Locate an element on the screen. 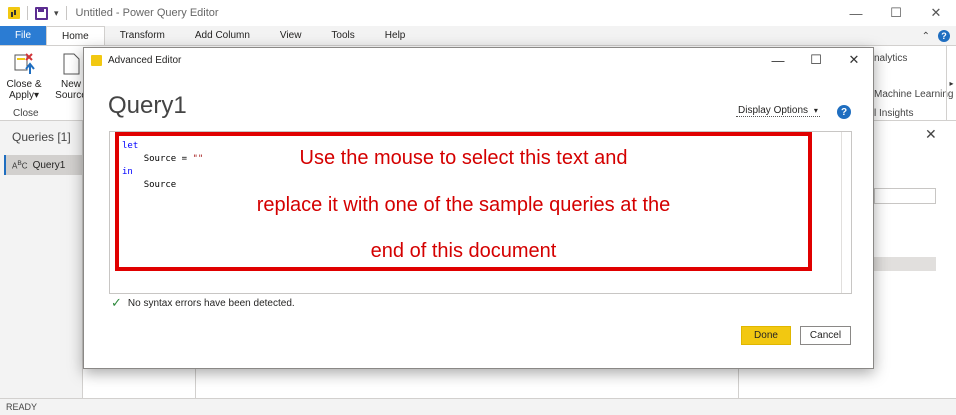 This screenshot has width=956, height=415. chevron-down-icon: ▾ is located at coordinates (815, 110).